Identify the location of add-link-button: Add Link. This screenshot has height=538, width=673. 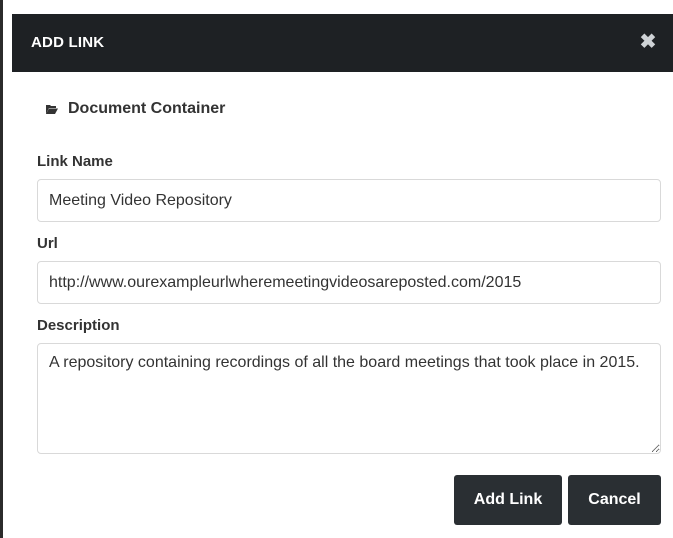
(508, 500).